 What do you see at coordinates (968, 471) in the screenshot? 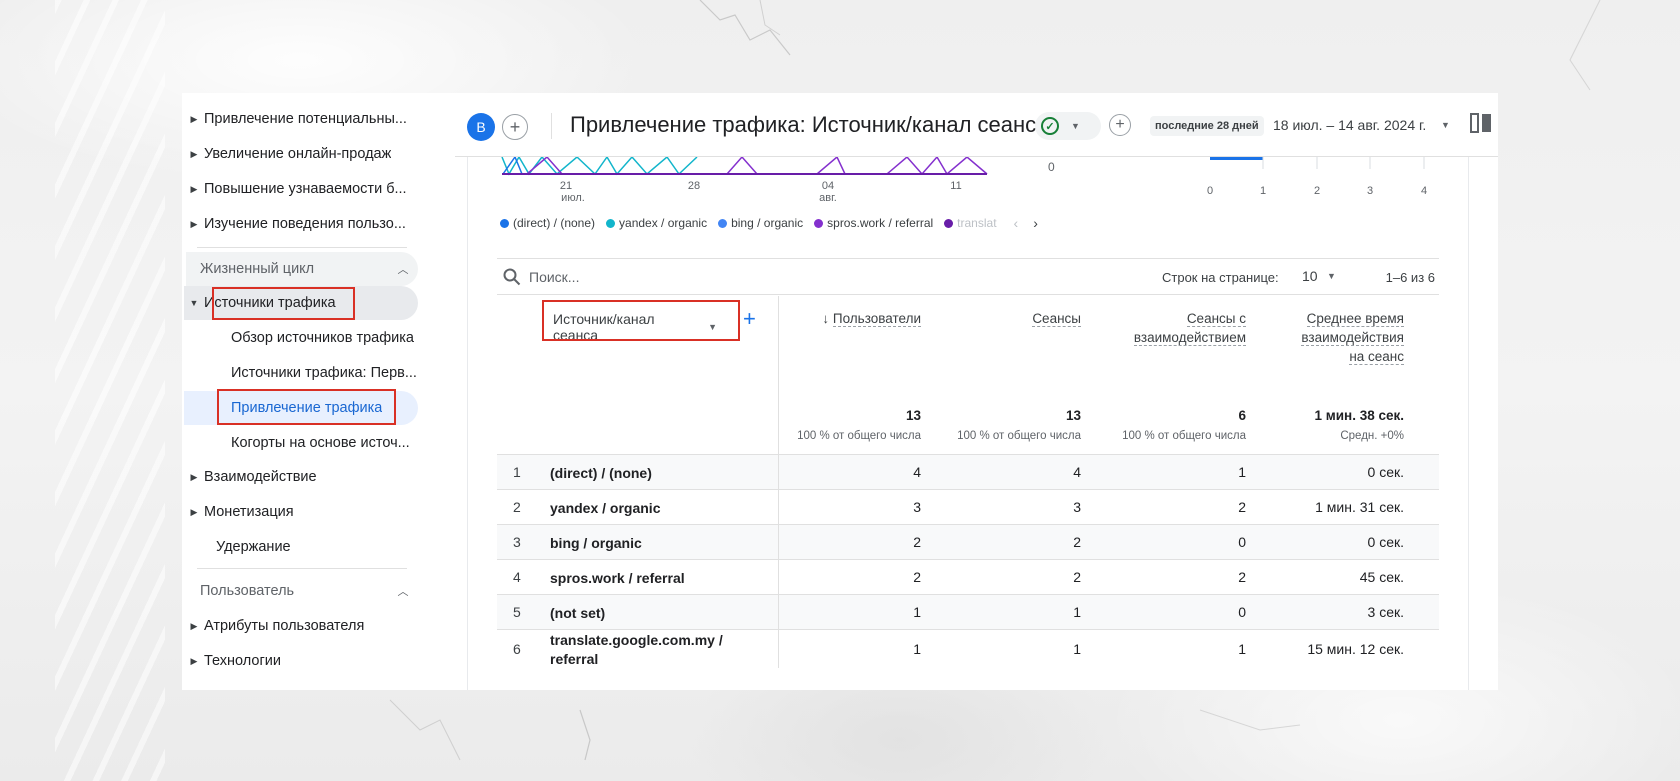
I see `table-row: 1 (direct) / (none) 4 4 1 0 сек.` at bounding box center [968, 471].